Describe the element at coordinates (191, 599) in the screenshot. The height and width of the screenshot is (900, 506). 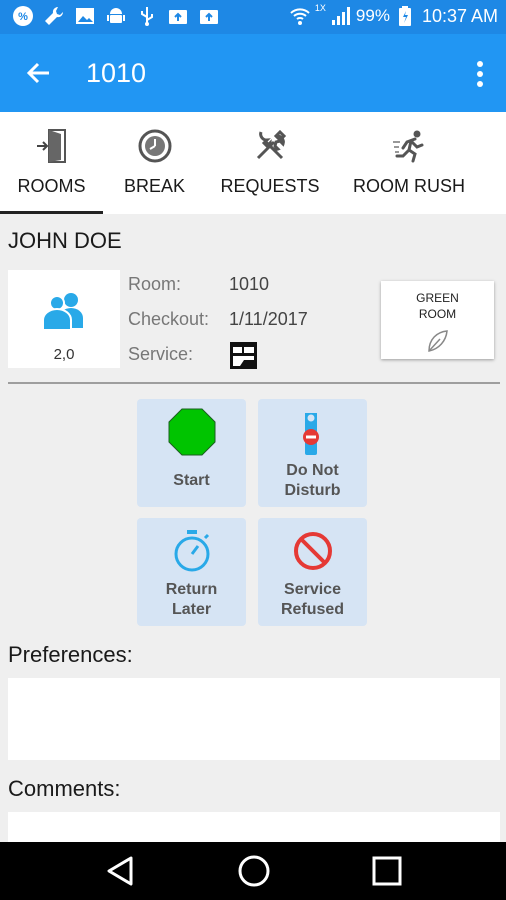
I see `return-later-label: Return Later` at that location.